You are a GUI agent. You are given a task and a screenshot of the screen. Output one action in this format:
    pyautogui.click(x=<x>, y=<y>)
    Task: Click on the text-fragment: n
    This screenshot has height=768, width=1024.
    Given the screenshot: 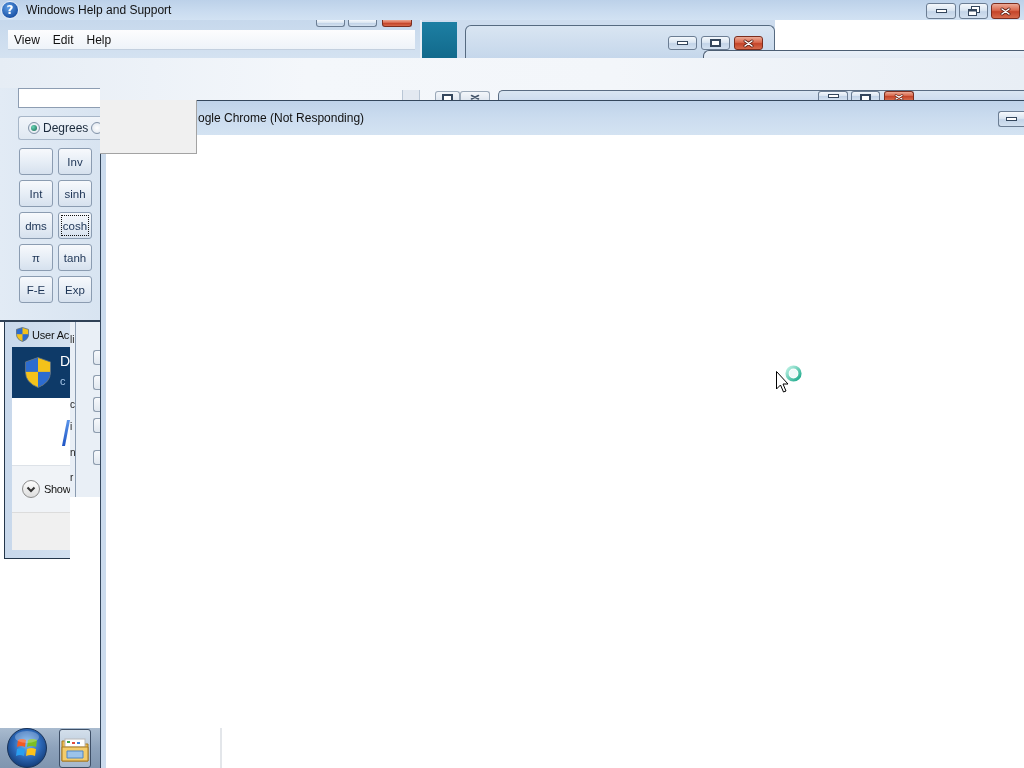 What is the action you would take?
    pyautogui.click(x=73, y=453)
    